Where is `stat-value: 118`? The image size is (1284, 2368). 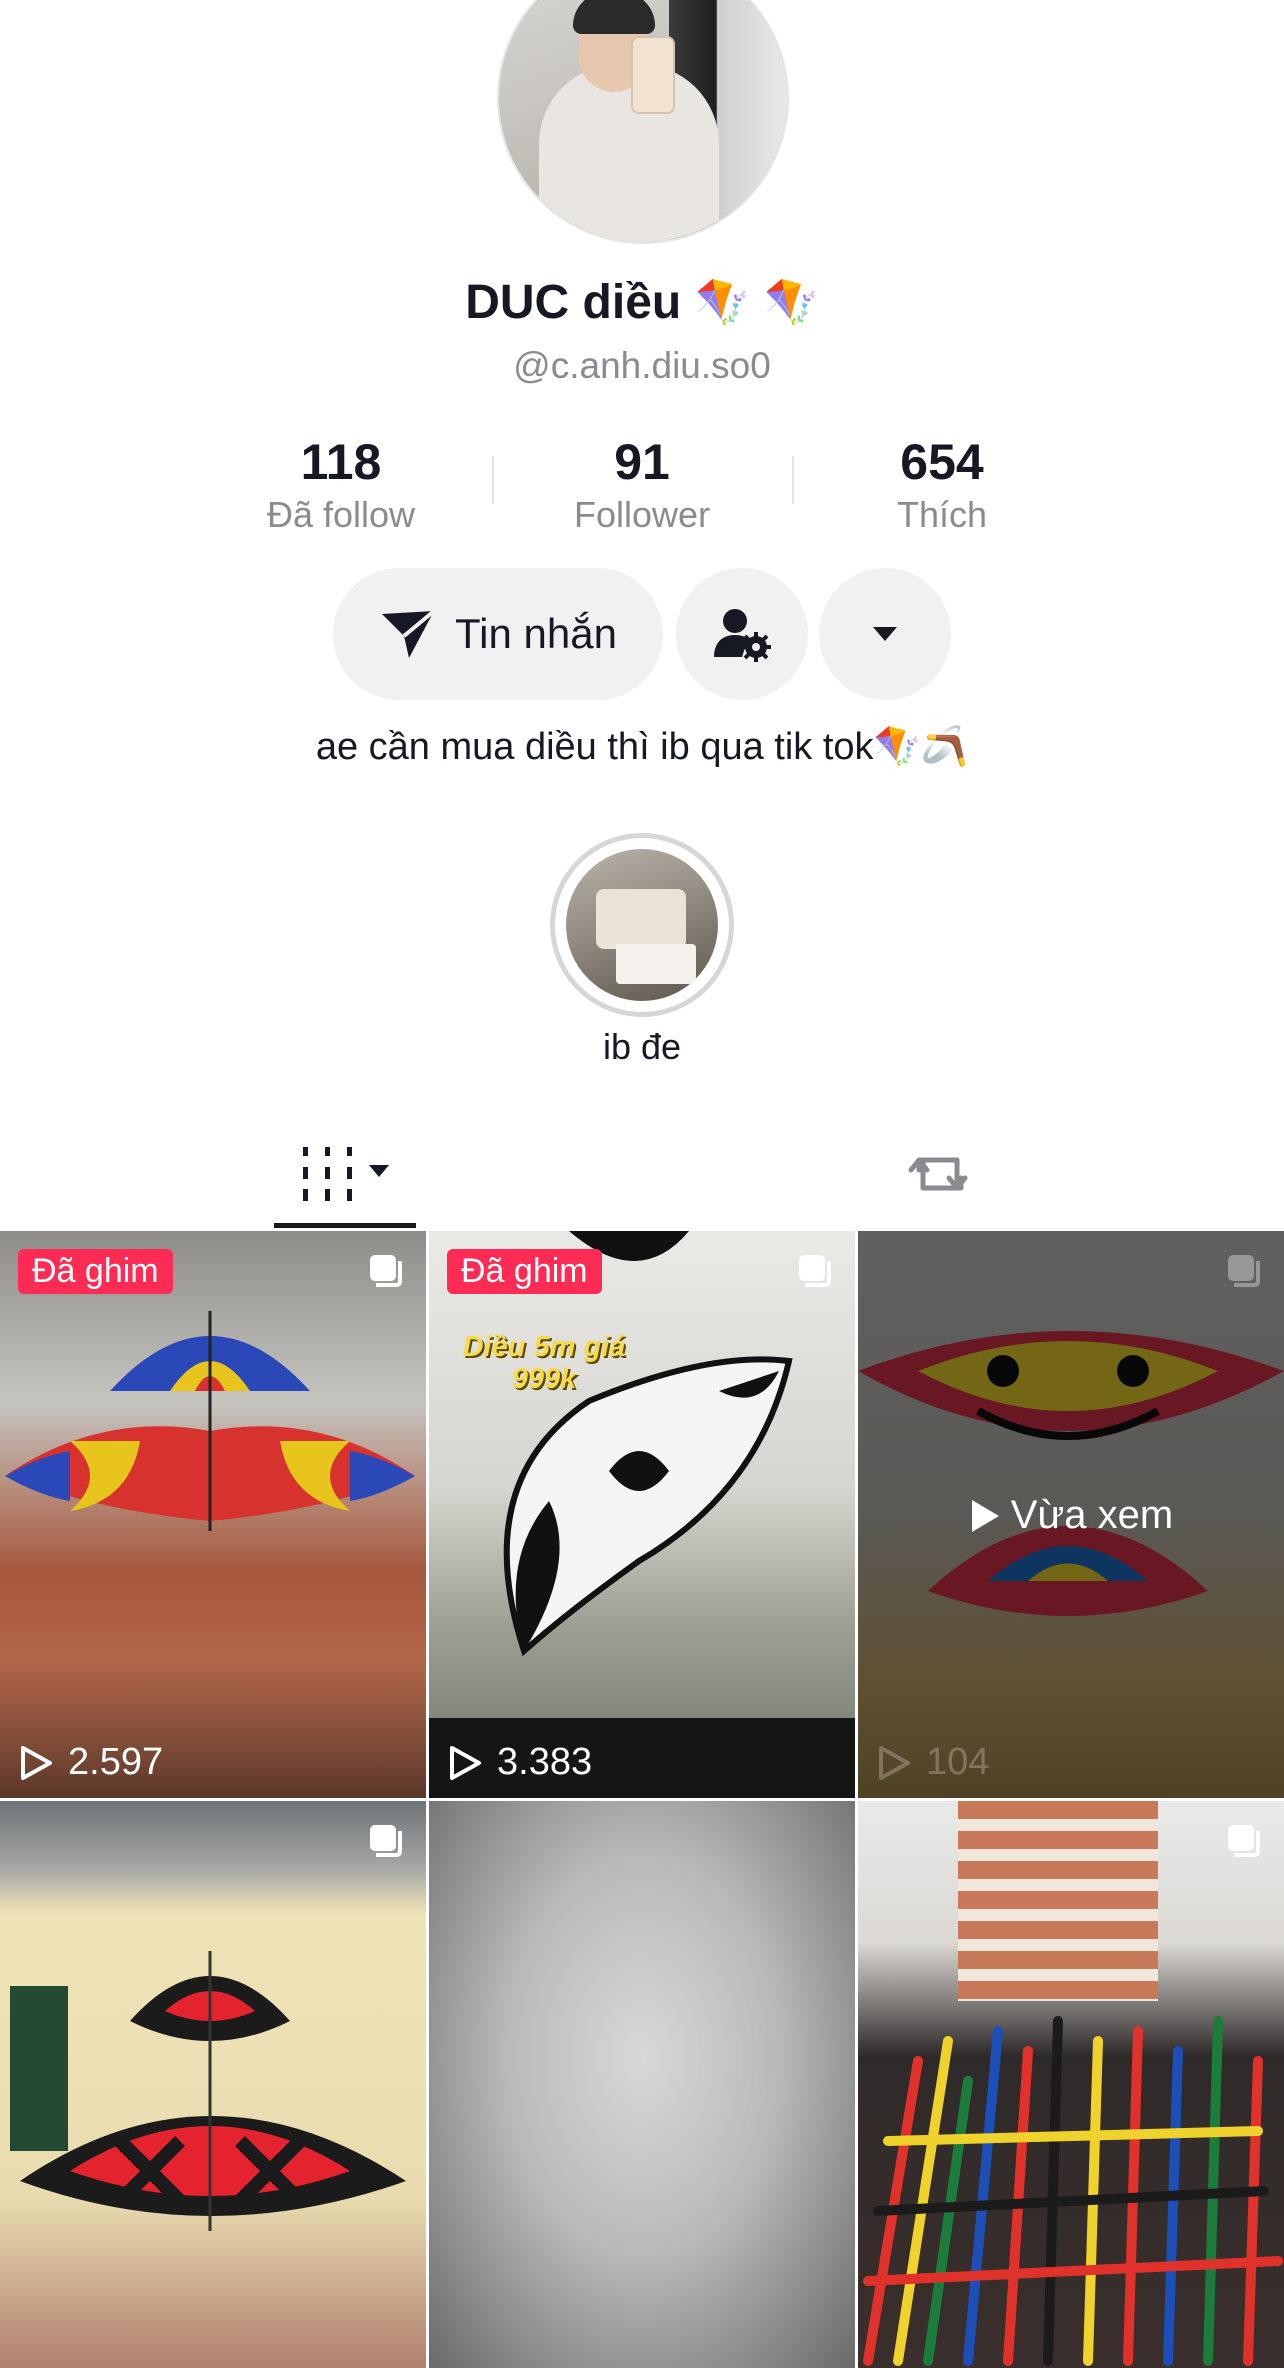
stat-value: 118 is located at coordinates (341, 462).